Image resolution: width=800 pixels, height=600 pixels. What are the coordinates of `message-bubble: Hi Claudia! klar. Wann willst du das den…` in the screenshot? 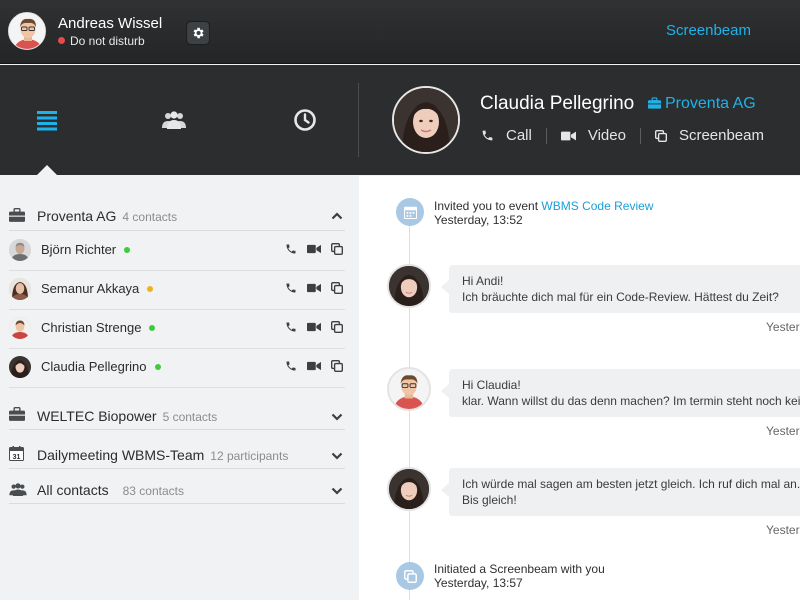 It's located at (620, 393).